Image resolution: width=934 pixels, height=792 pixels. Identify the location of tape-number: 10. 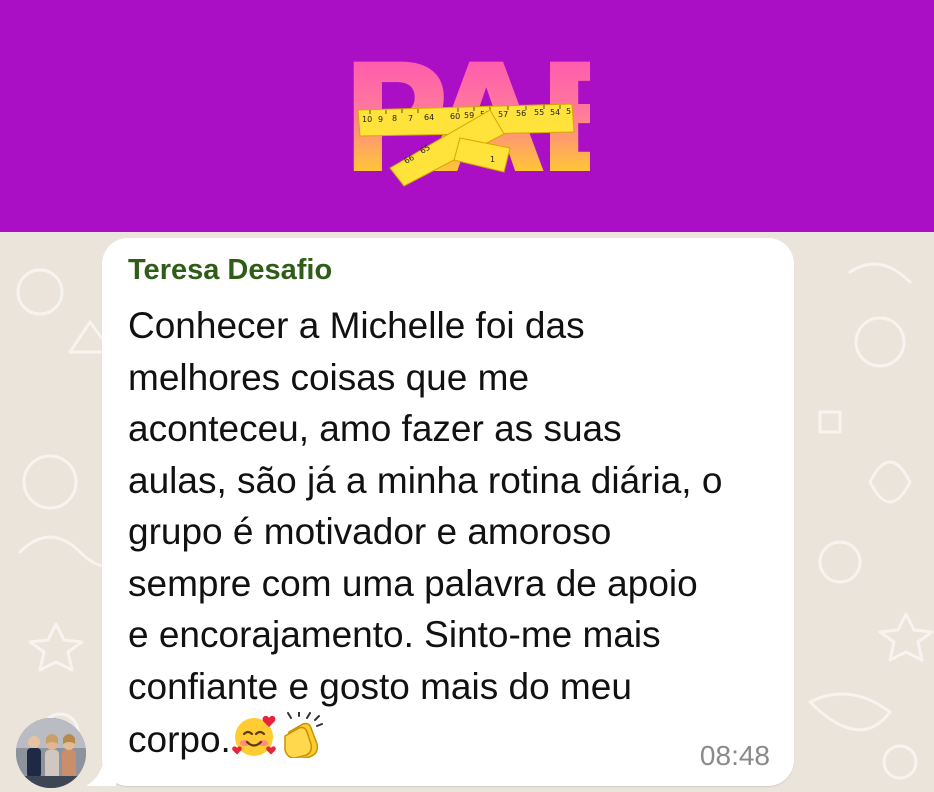
(367, 119).